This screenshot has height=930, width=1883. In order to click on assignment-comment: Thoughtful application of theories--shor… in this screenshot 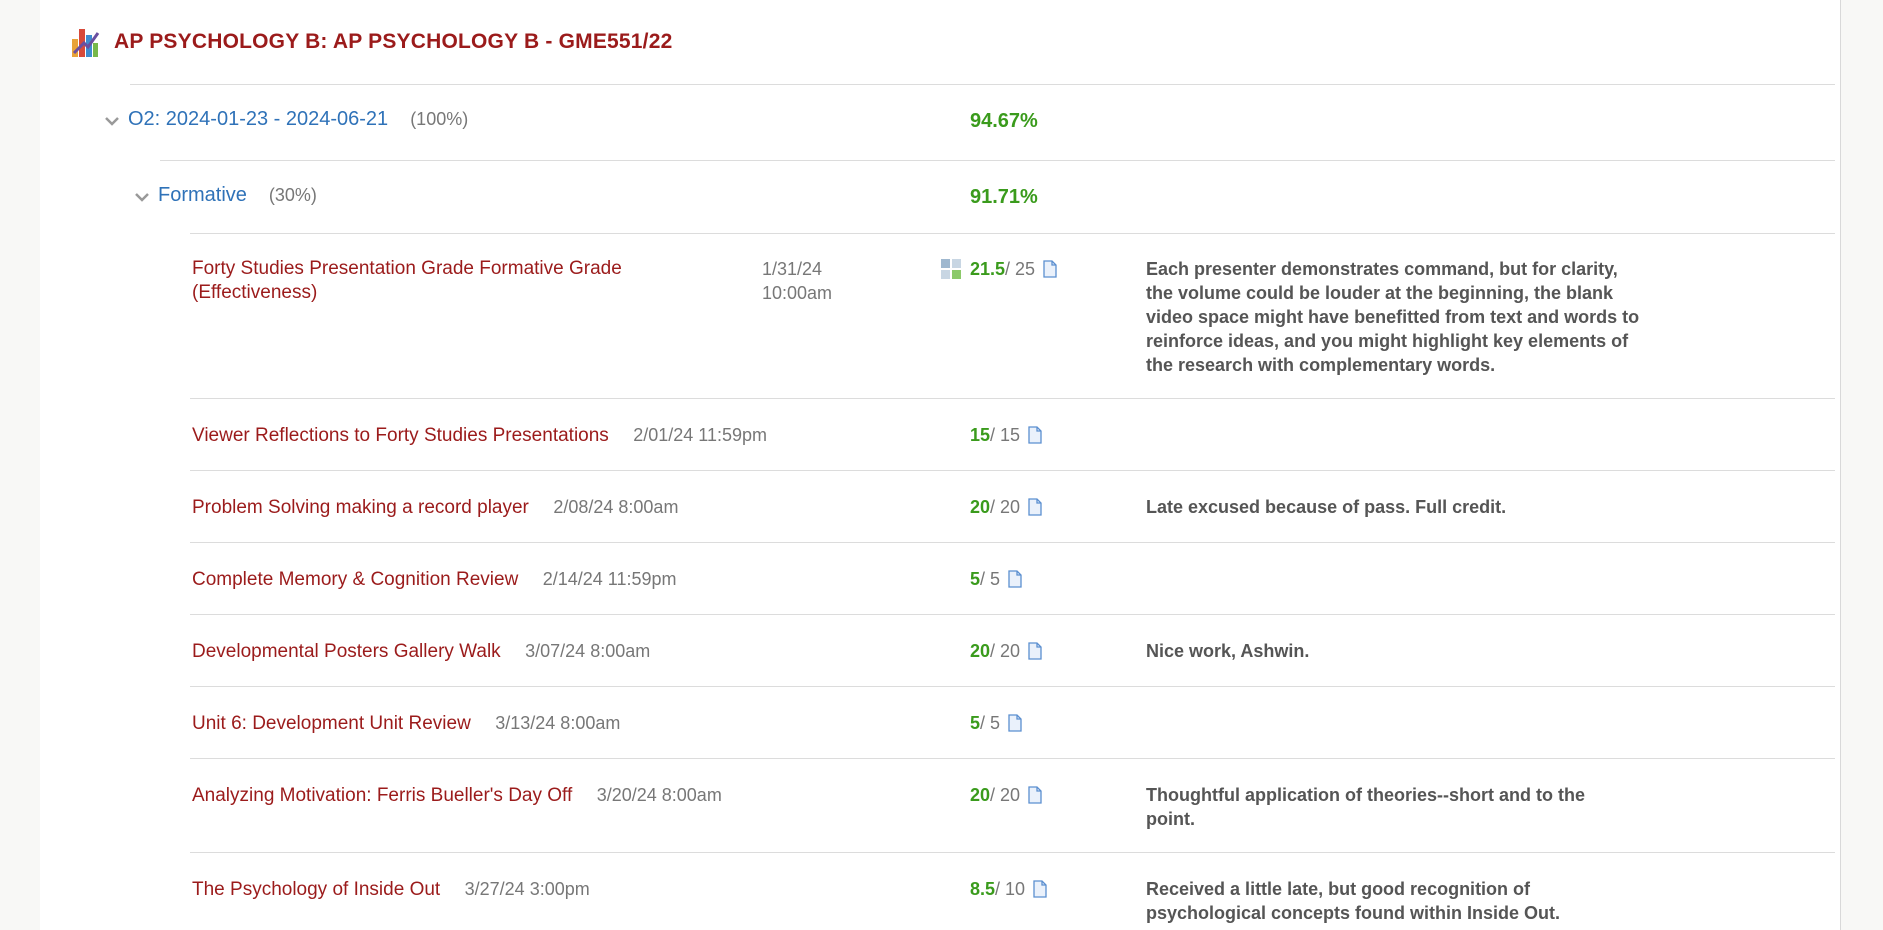, I will do `click(1365, 807)`.